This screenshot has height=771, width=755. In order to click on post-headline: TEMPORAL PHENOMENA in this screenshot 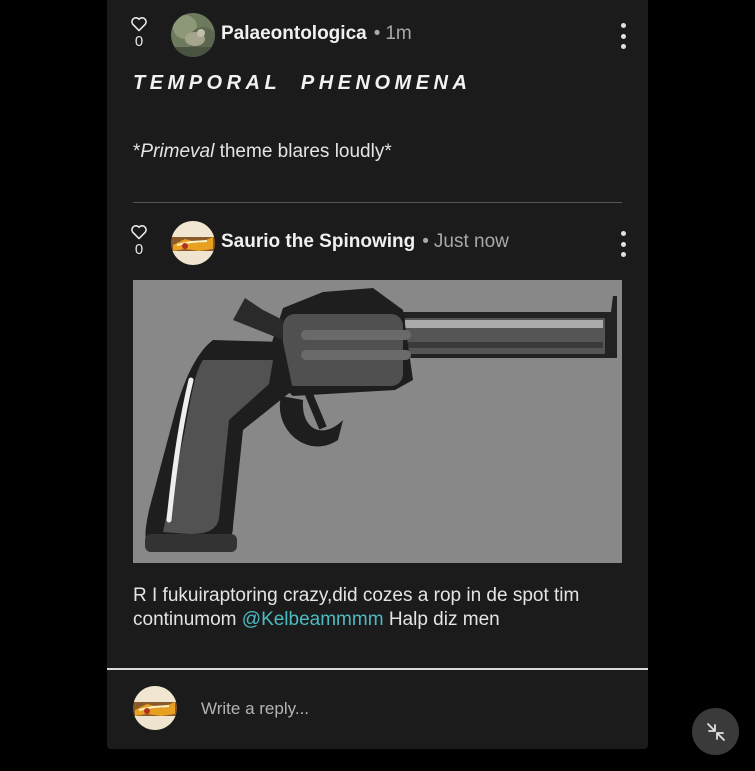, I will do `click(302, 83)`.